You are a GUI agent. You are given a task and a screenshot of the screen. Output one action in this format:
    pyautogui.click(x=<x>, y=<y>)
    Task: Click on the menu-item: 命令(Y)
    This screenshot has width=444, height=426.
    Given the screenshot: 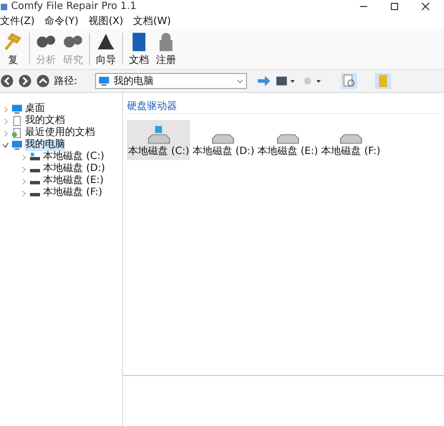 What is the action you would take?
    pyautogui.click(x=61, y=21)
    